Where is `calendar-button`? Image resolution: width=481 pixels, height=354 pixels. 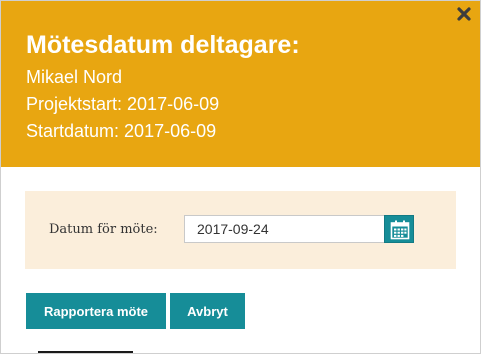
calendar-button is located at coordinates (399, 229).